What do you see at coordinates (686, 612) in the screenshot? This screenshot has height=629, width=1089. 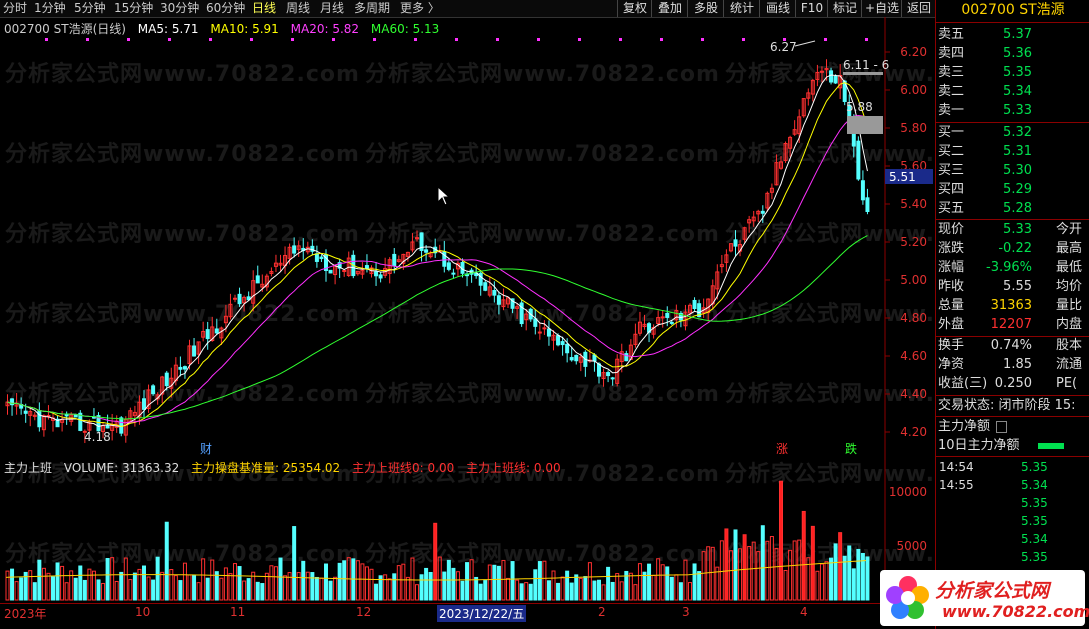 I see `xaxis-label: 3` at bounding box center [686, 612].